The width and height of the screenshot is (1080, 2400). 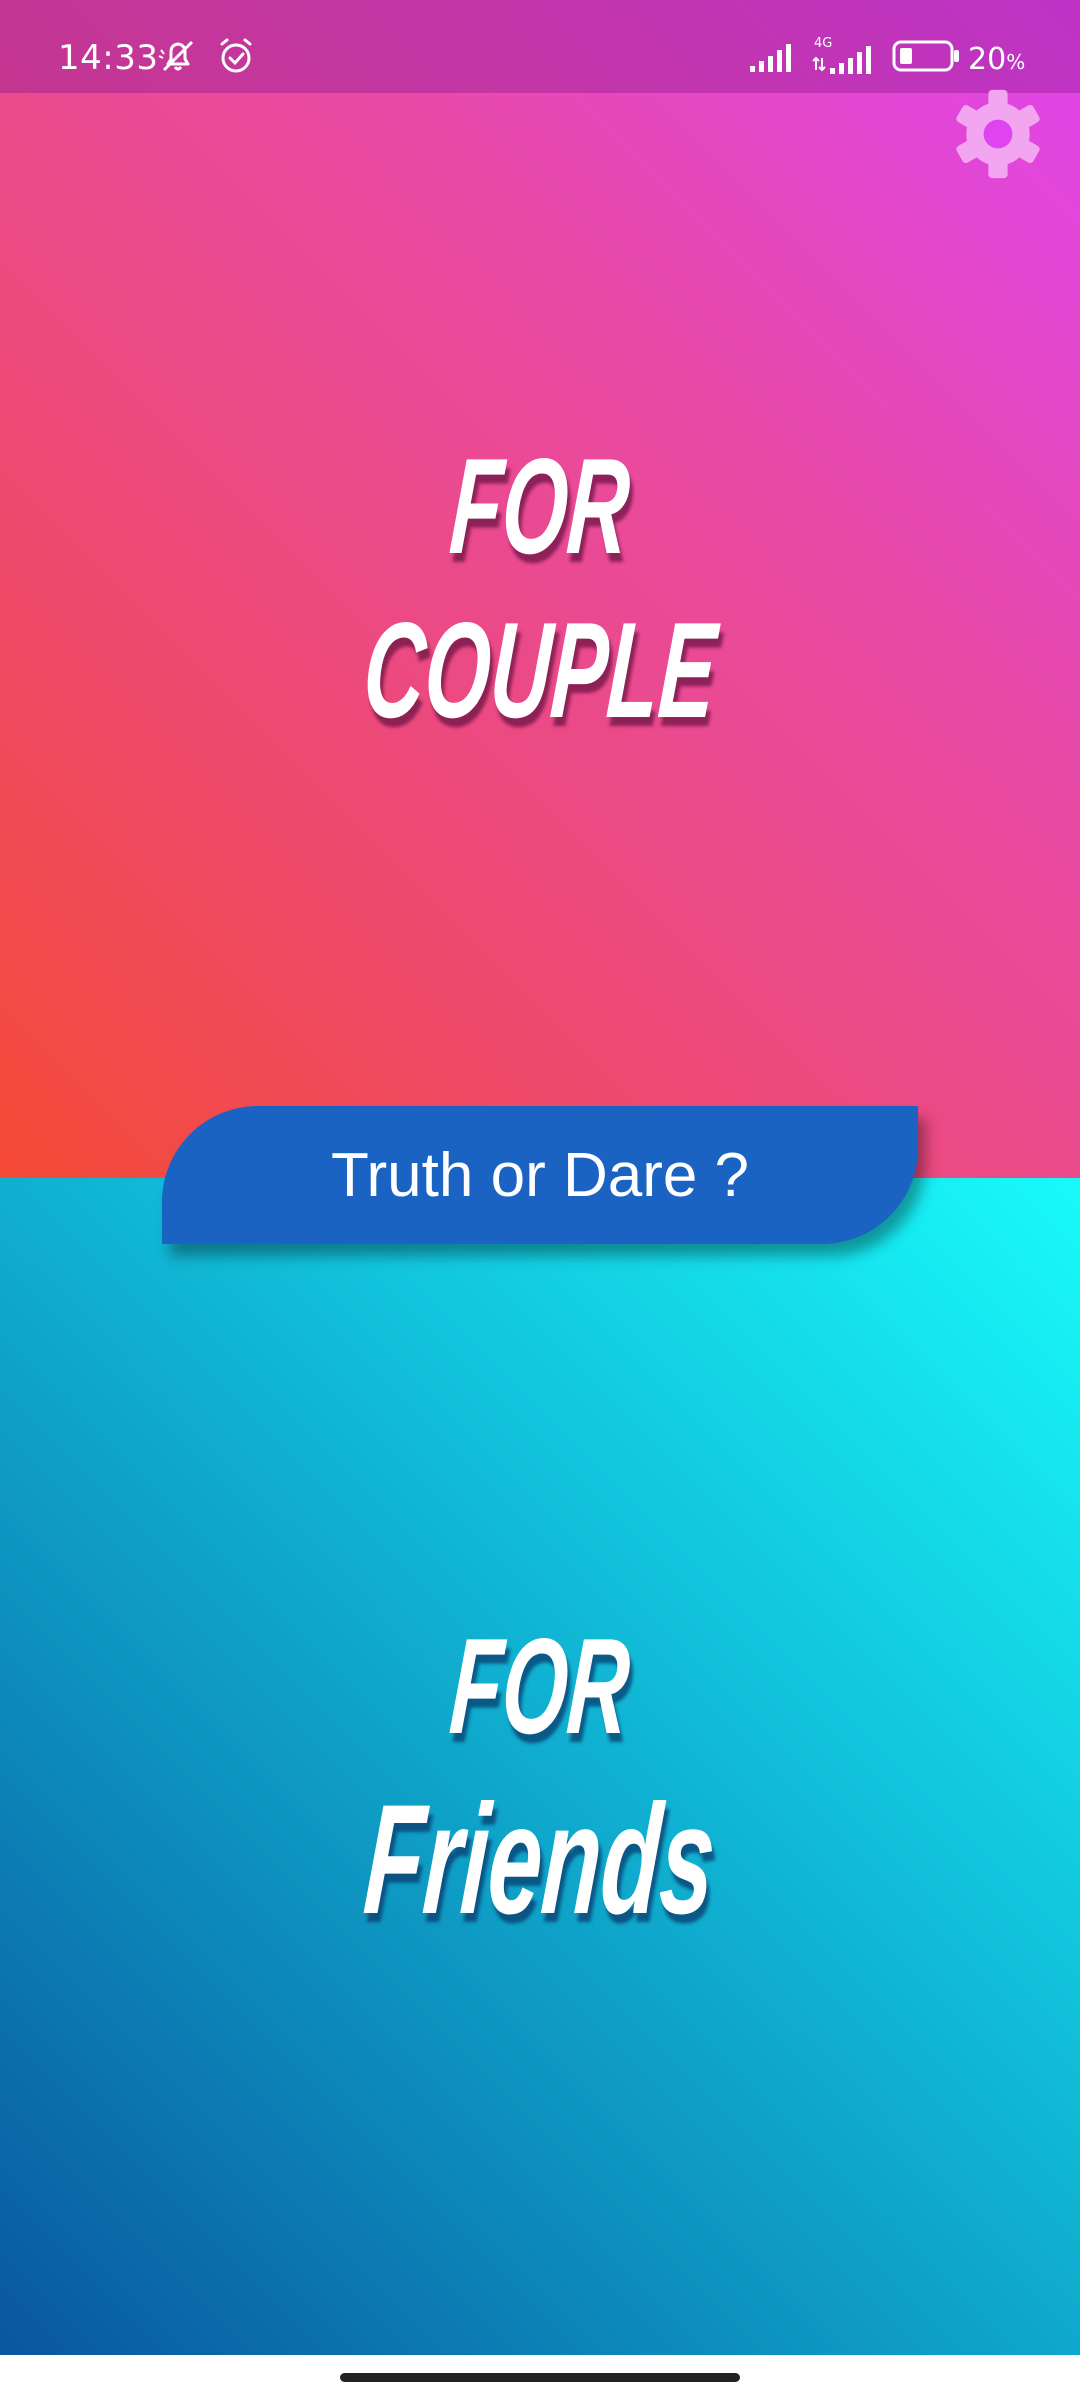 I want to click on gear-icon, so click(x=998, y=134).